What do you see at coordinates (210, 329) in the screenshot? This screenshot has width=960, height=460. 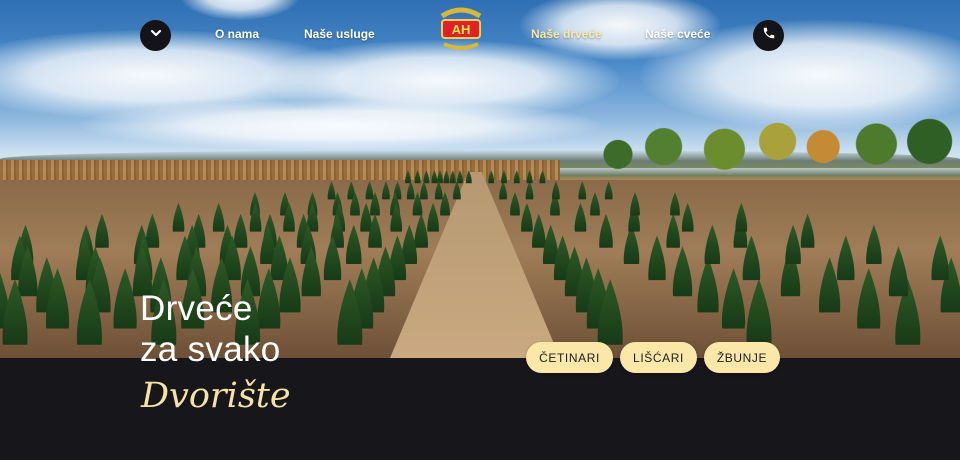 I see `hero-headline: Drveće za svako` at bounding box center [210, 329].